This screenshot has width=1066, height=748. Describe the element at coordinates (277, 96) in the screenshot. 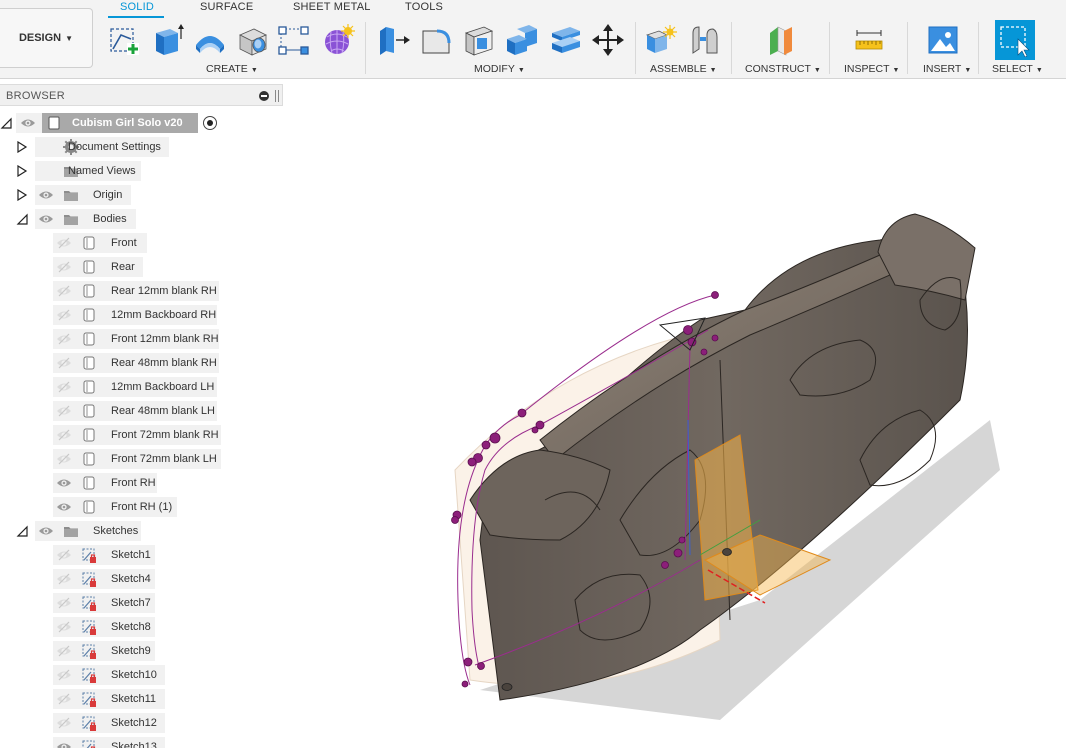

I see `panel-grip-icon` at that location.